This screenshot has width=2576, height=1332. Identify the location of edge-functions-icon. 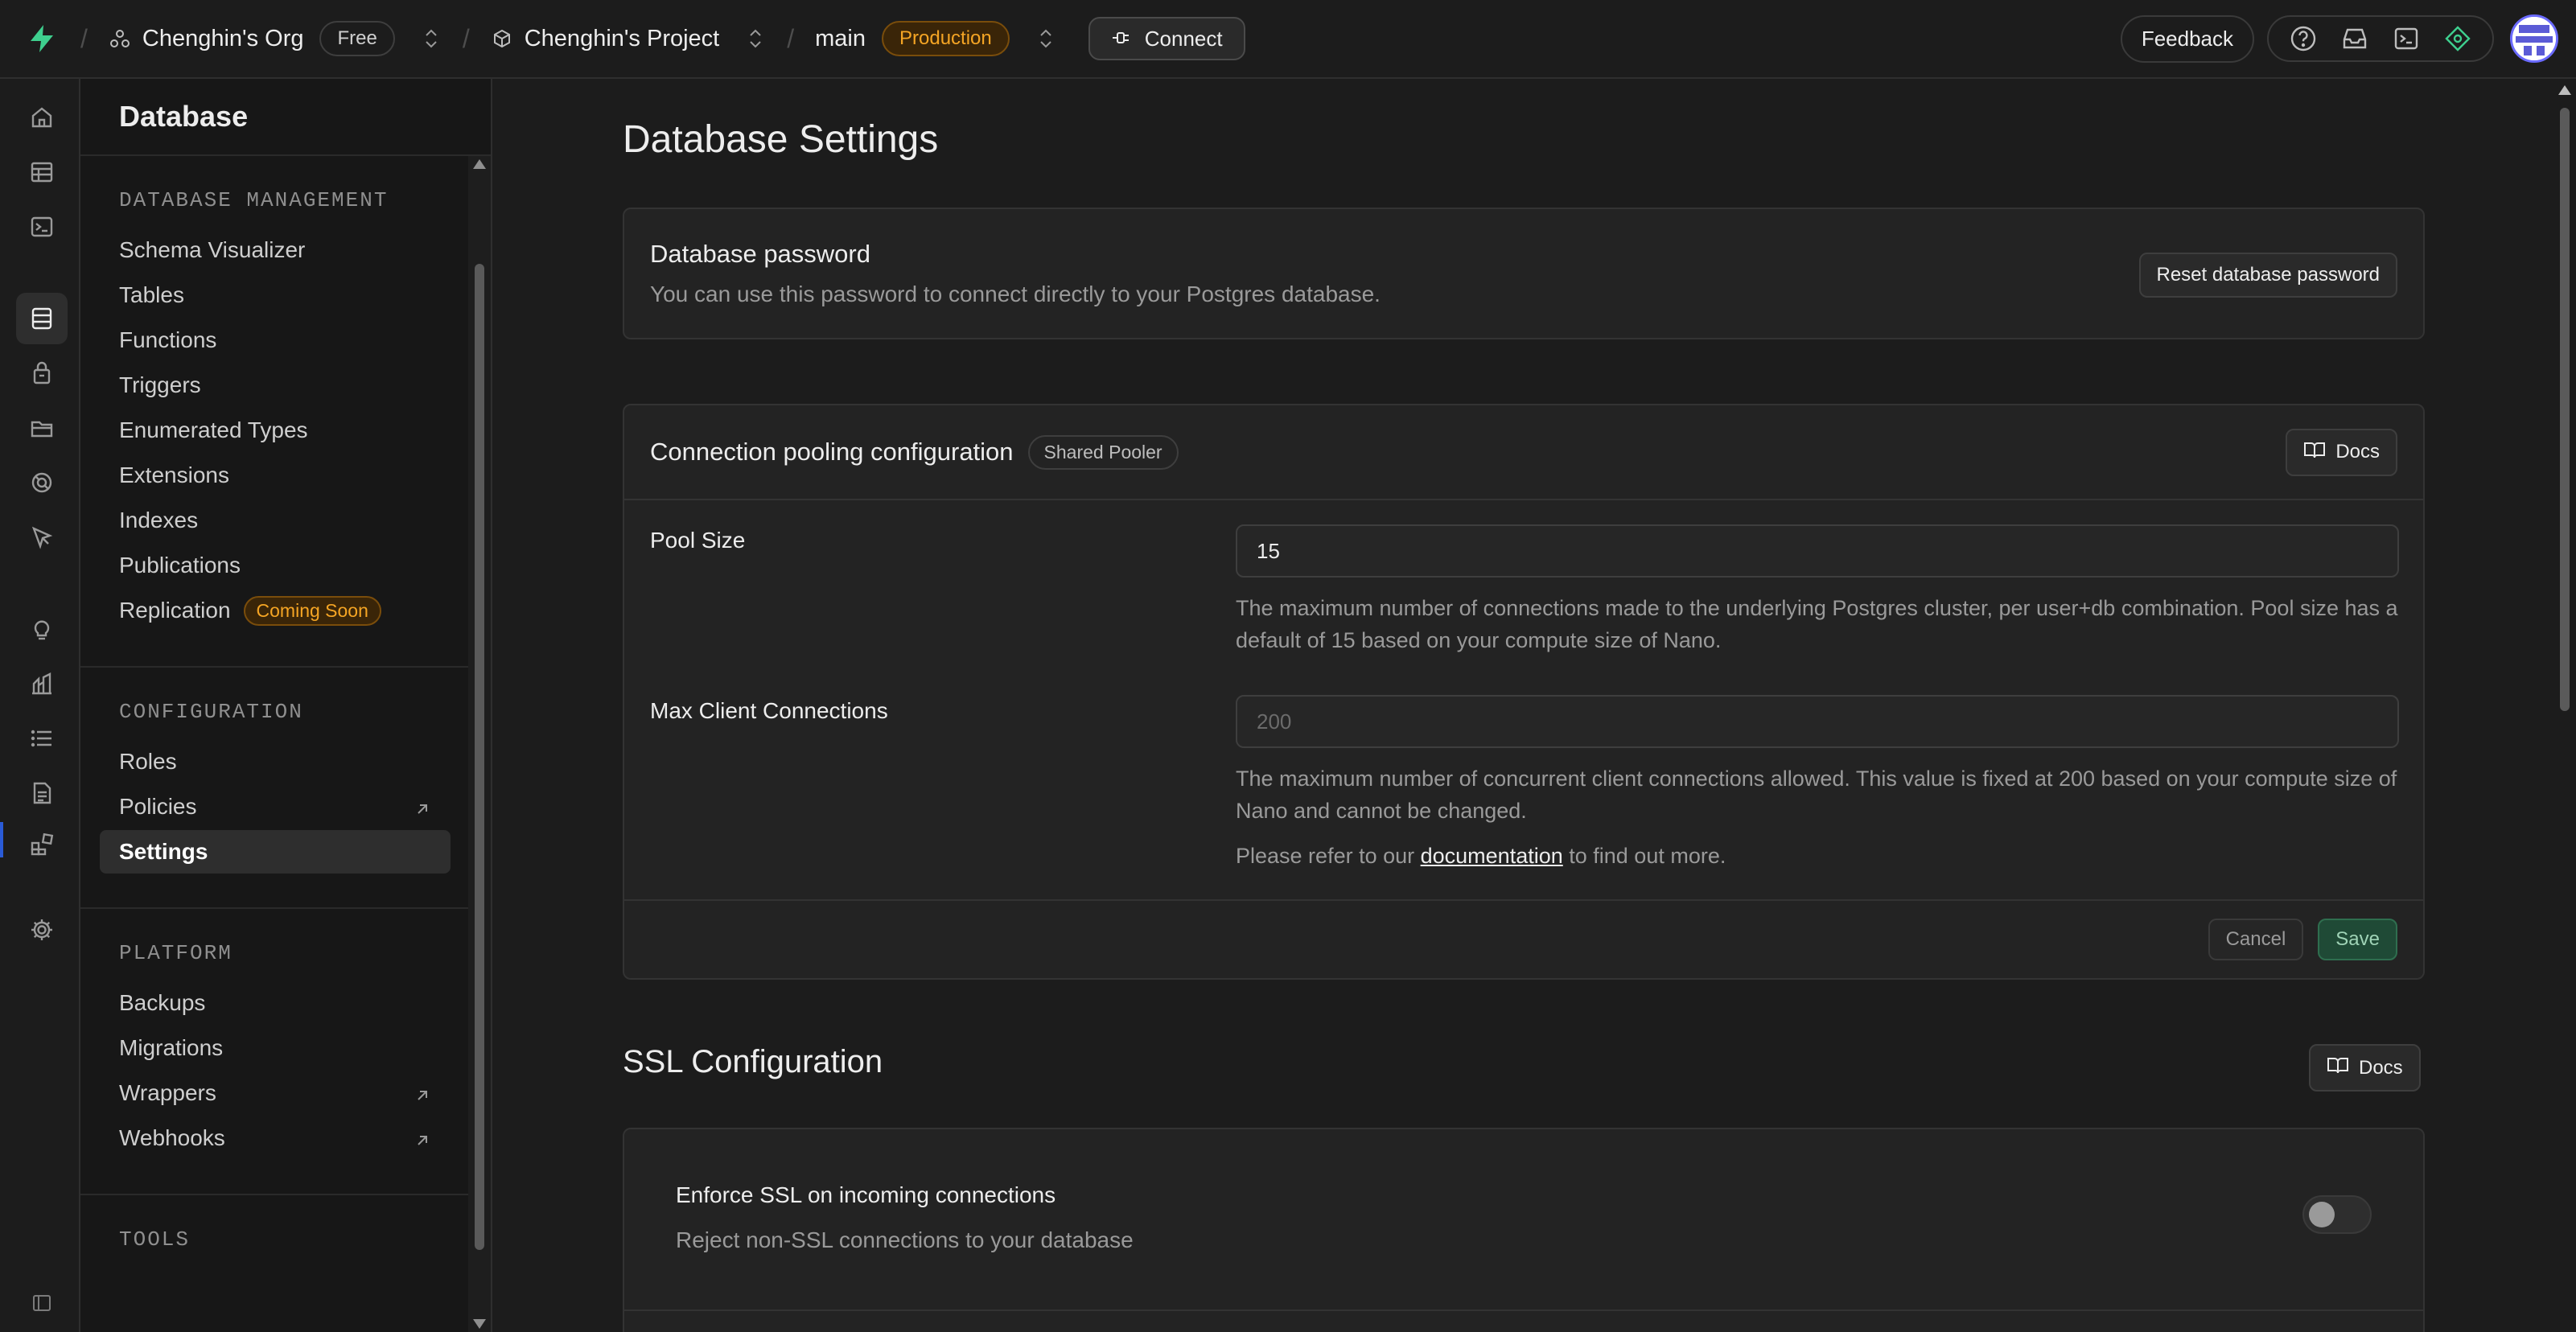
(42, 537).